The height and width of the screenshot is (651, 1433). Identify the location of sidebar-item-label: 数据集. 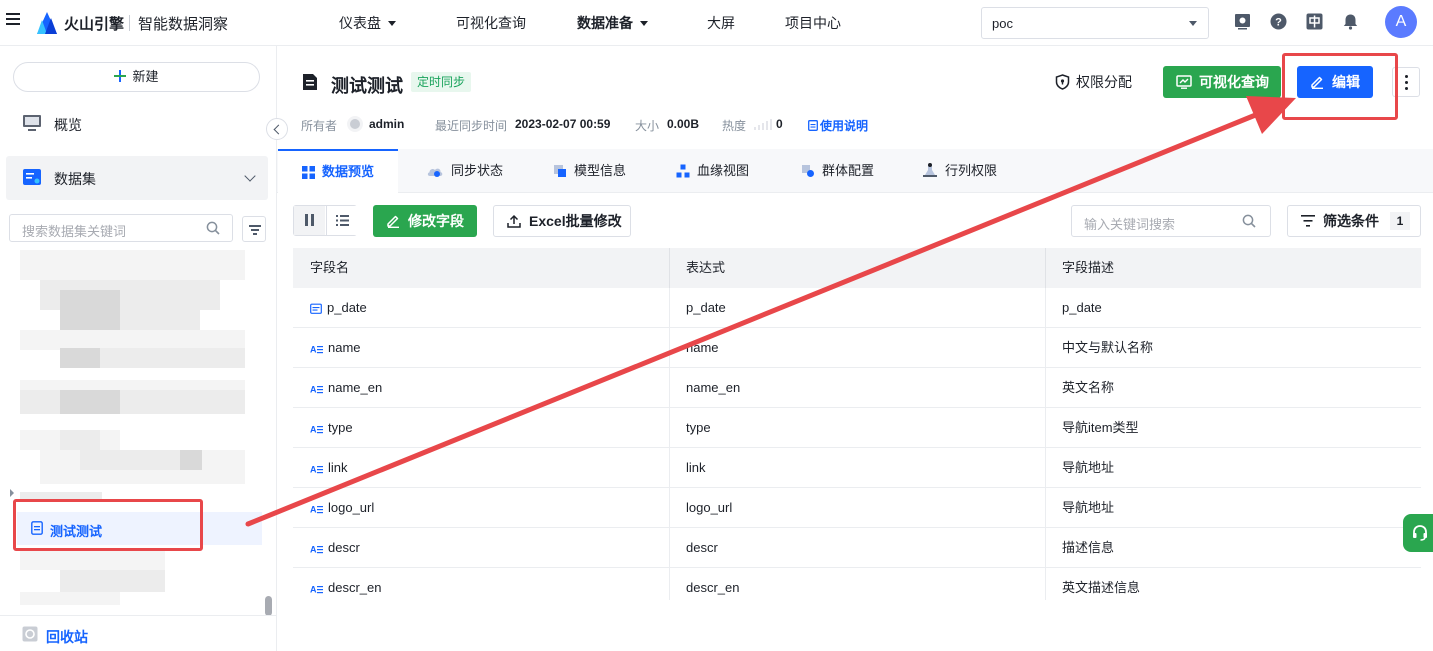
(75, 179).